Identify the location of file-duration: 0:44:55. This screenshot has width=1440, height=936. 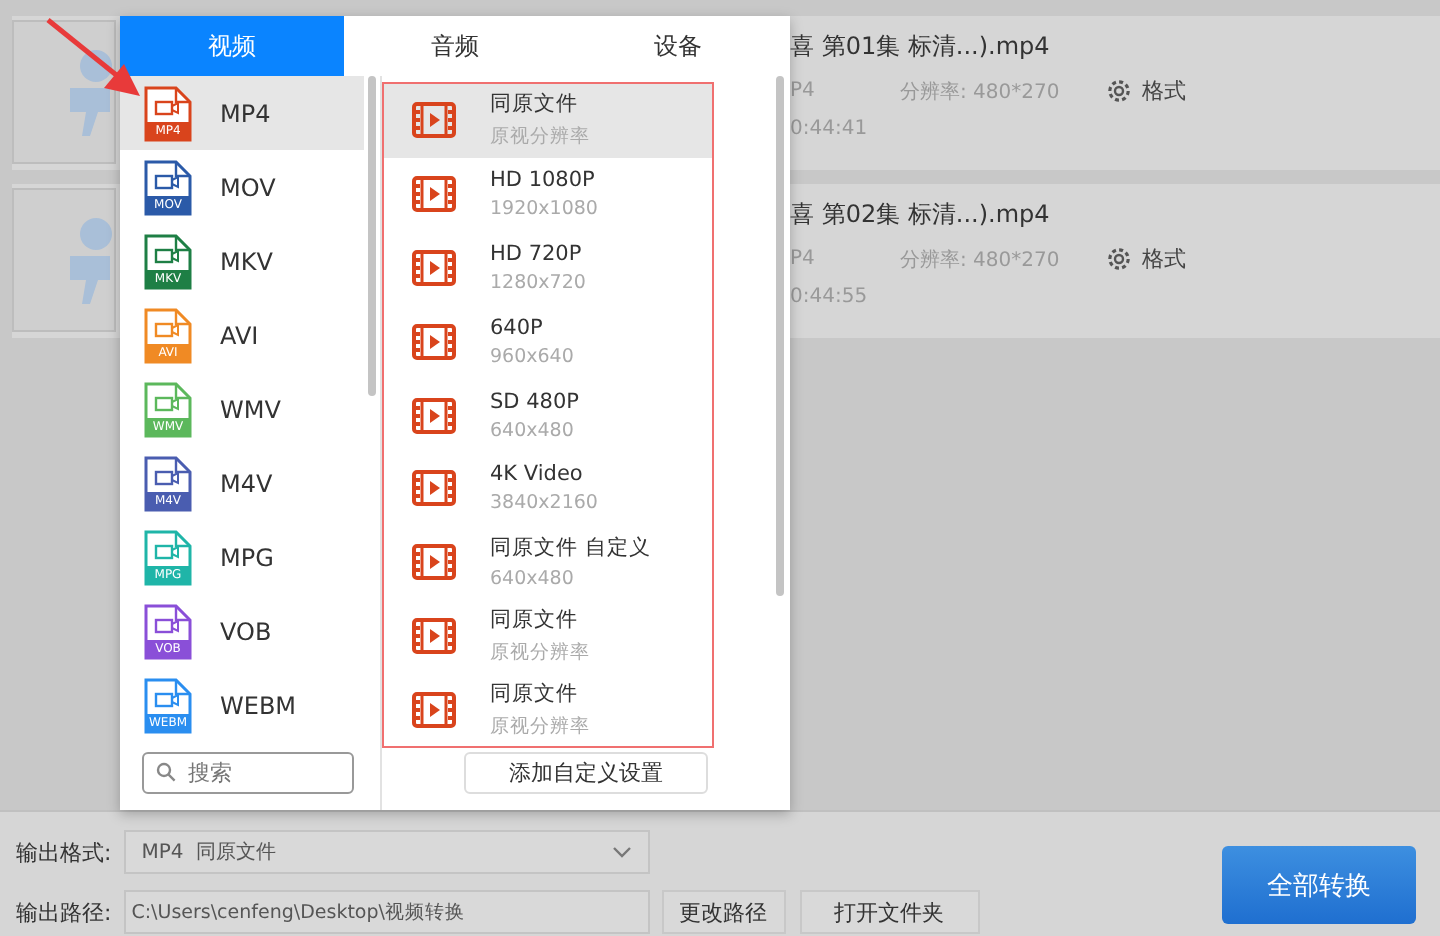
(830, 297).